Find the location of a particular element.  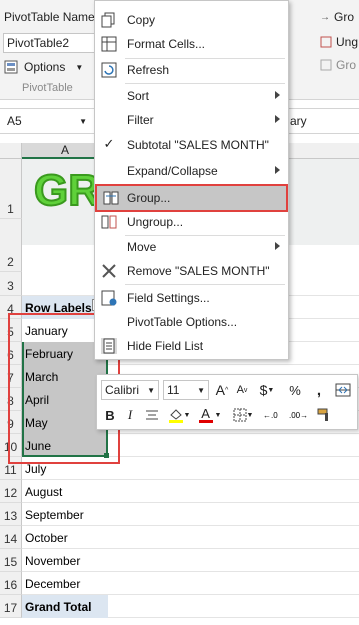

row-header-12: 12 is located at coordinates (11, 491).